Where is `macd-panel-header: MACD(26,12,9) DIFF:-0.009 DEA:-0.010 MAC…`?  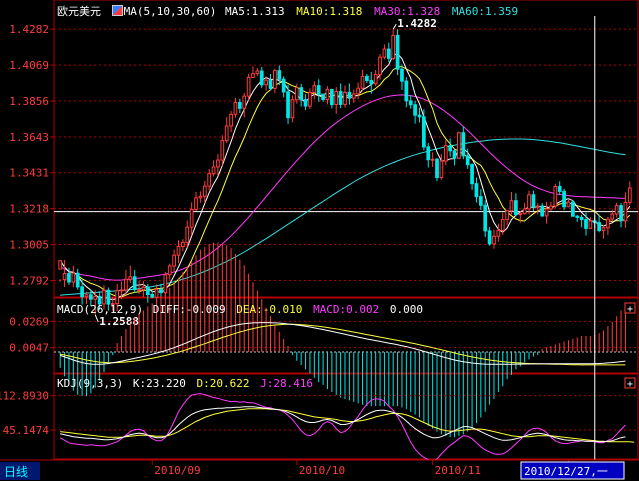
macd-panel-header: MACD(26,12,9) DIFF:-0.009 DEA:-0.010 MAC… is located at coordinates (240, 309).